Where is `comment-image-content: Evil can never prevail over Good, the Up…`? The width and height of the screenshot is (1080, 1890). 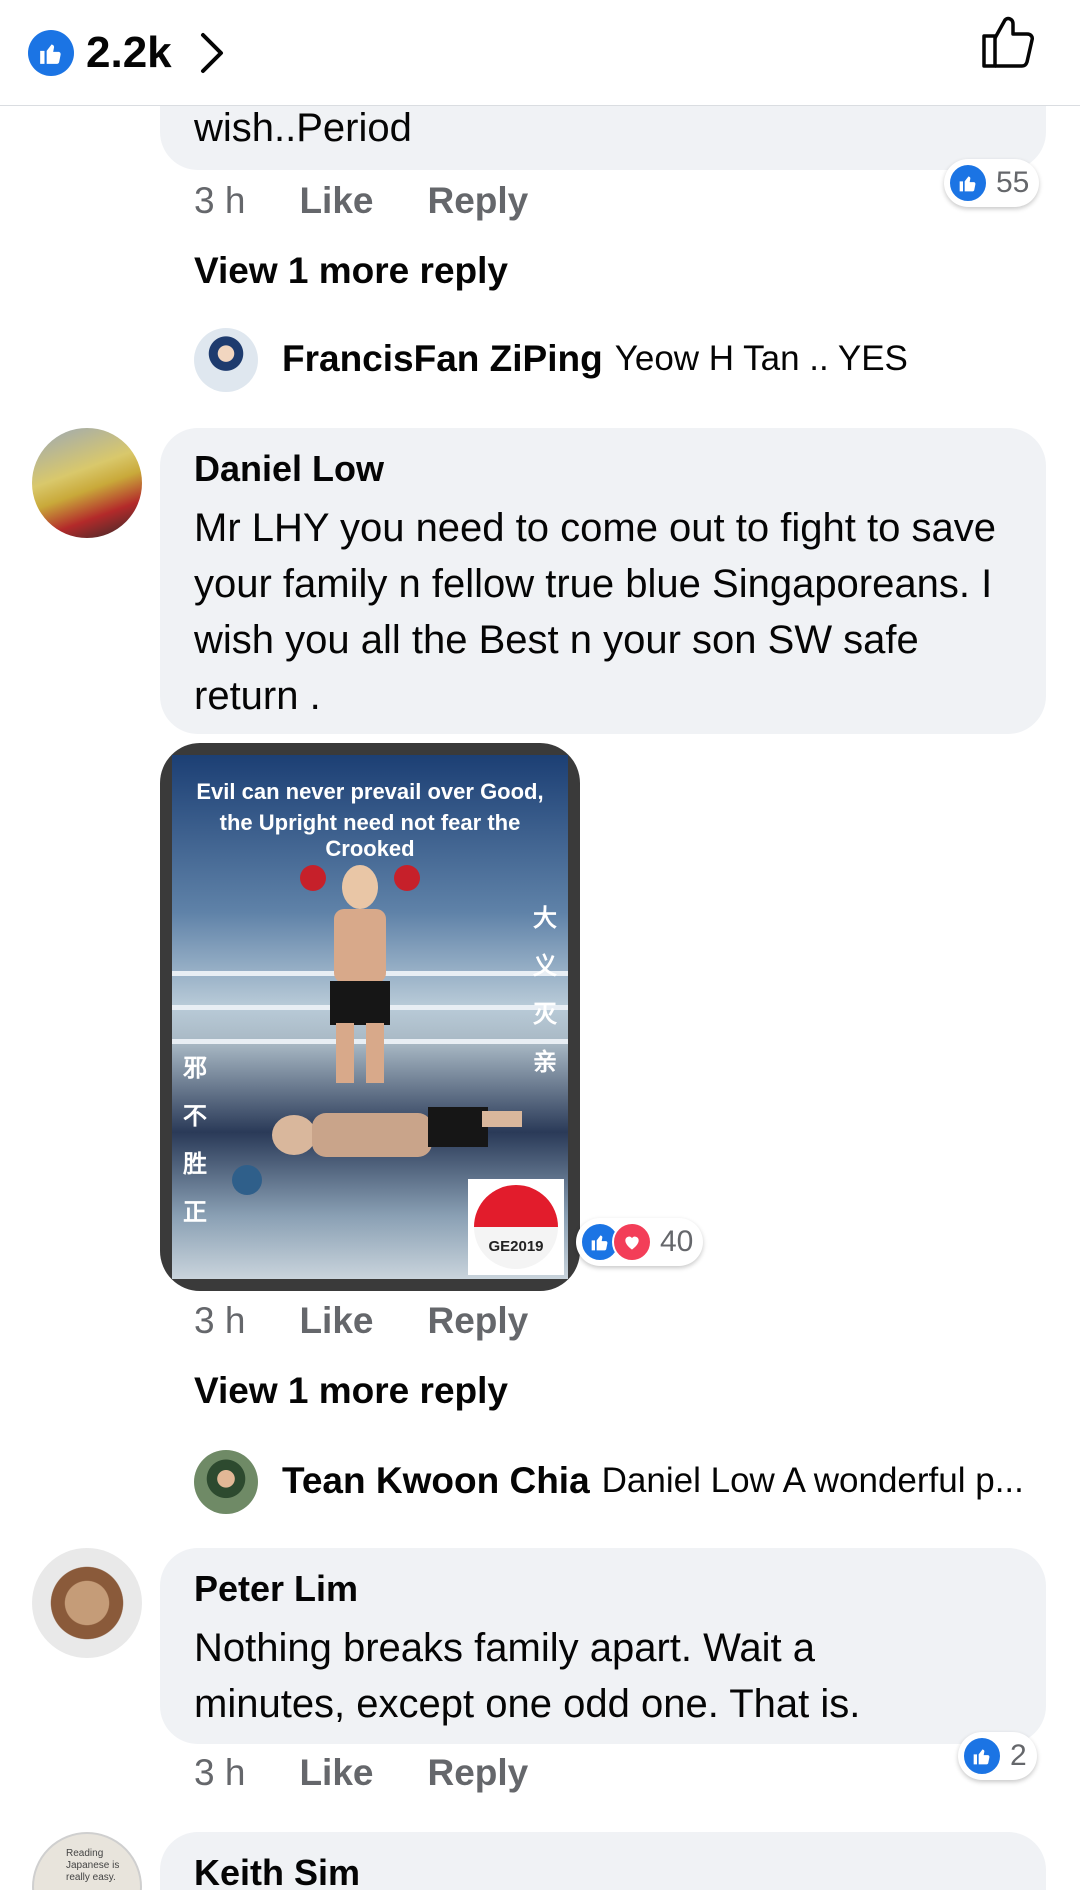
comment-image-content: Evil can never prevail over Good, the Up… is located at coordinates (370, 1017).